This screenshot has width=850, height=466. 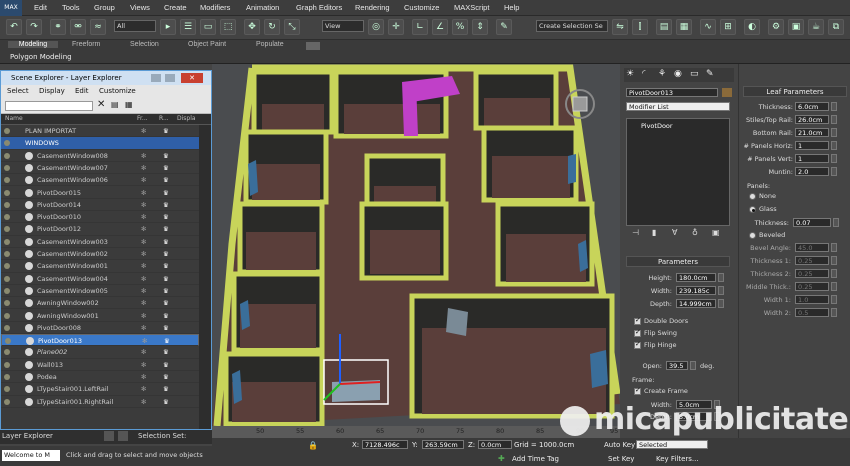 What do you see at coordinates (425, 58) in the screenshot?
I see `polygon-modeling-bar: Polygon Modeling` at bounding box center [425, 58].